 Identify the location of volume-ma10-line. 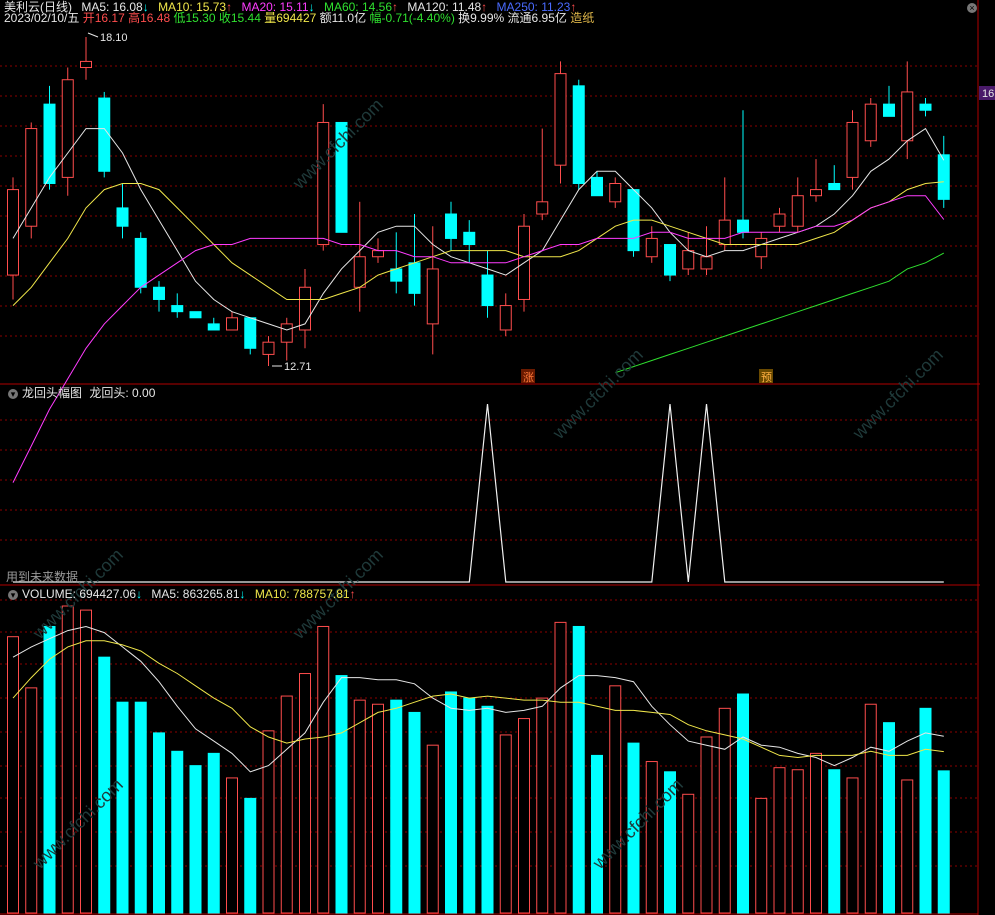
(478, 699).